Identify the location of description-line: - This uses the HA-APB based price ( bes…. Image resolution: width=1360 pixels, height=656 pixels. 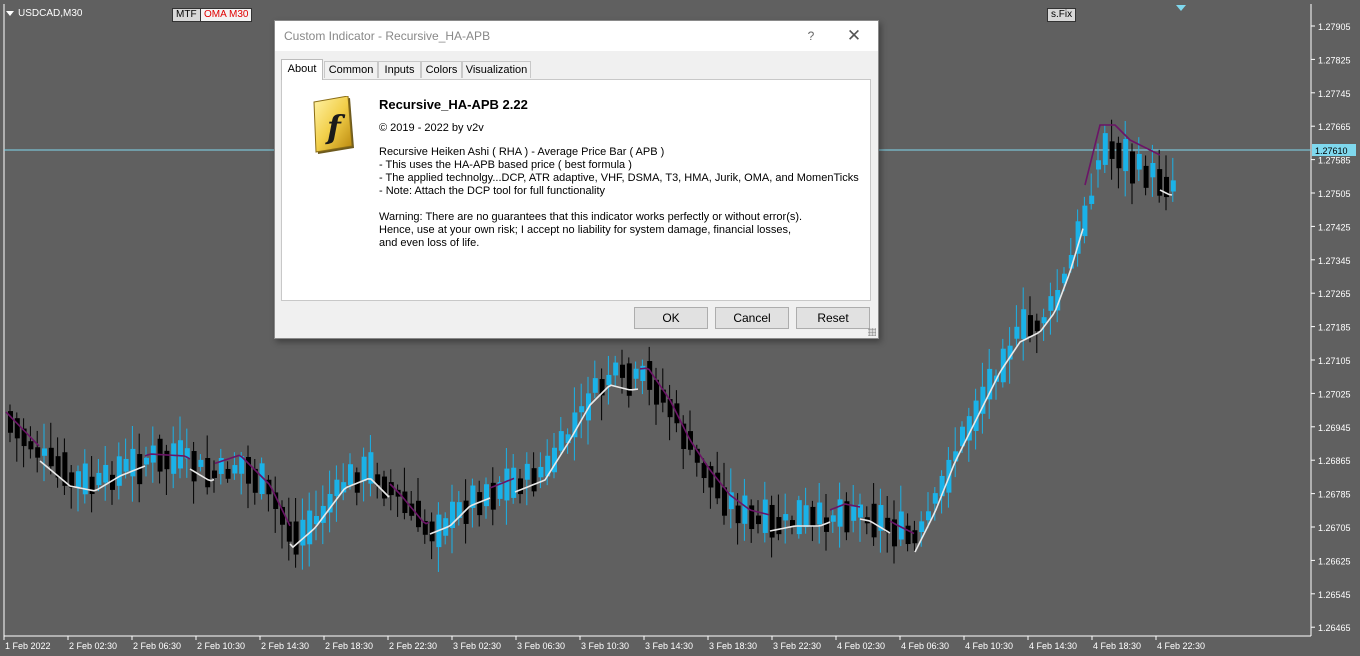
(505, 165).